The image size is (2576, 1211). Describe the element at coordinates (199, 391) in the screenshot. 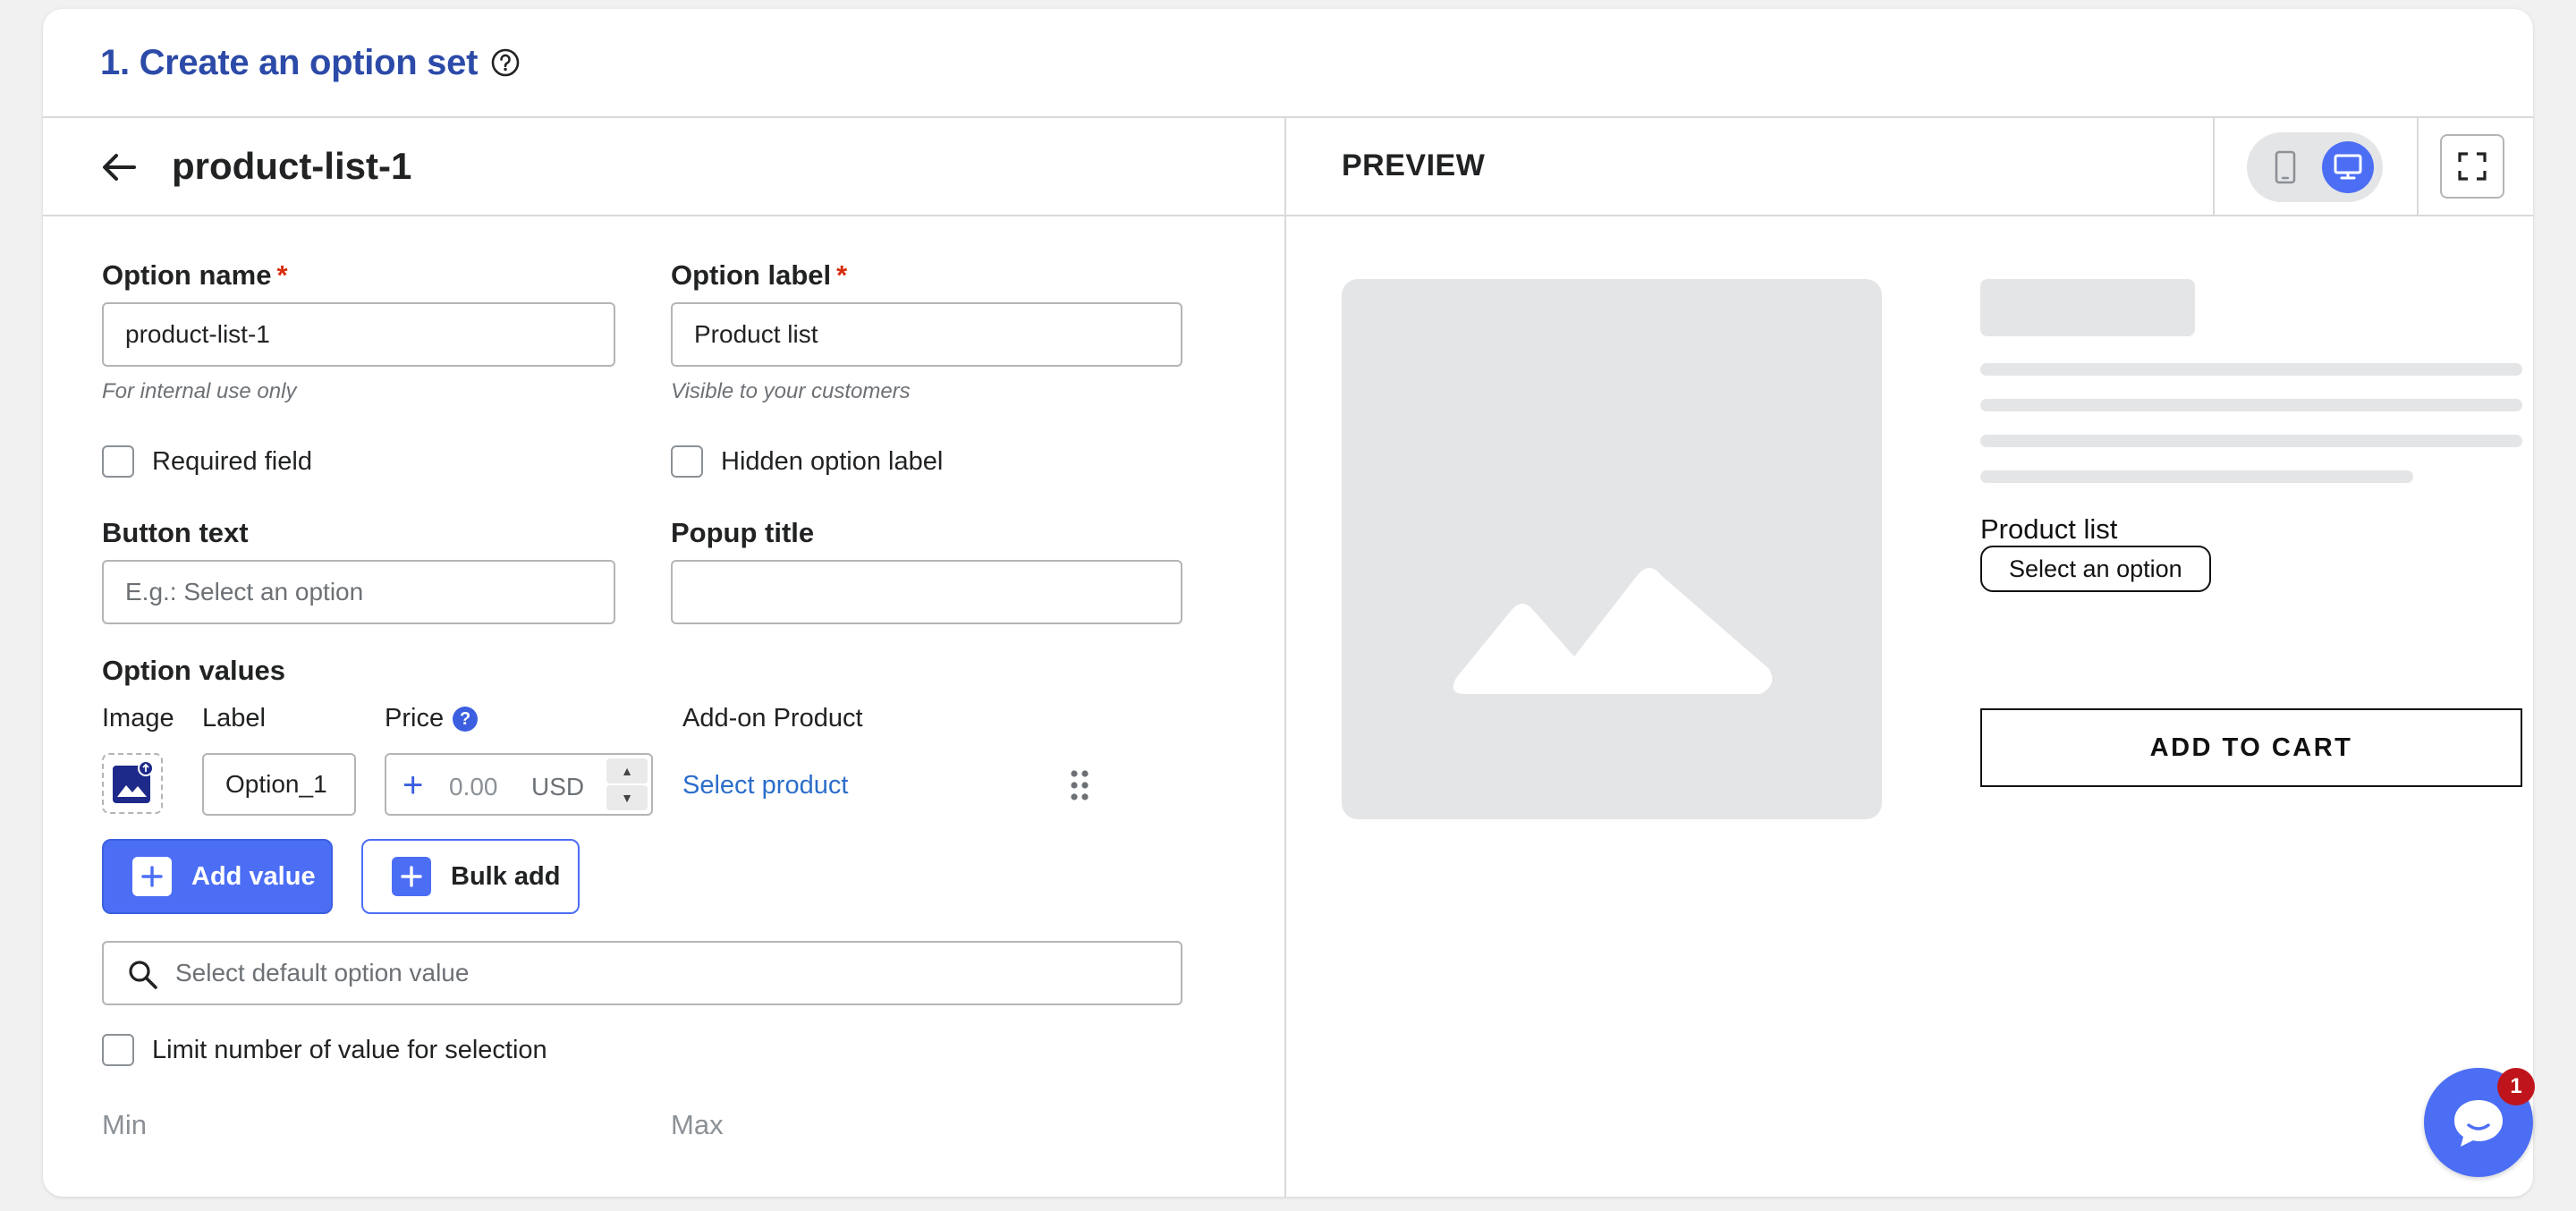

I see `option-name-hint: For internal use only` at that location.